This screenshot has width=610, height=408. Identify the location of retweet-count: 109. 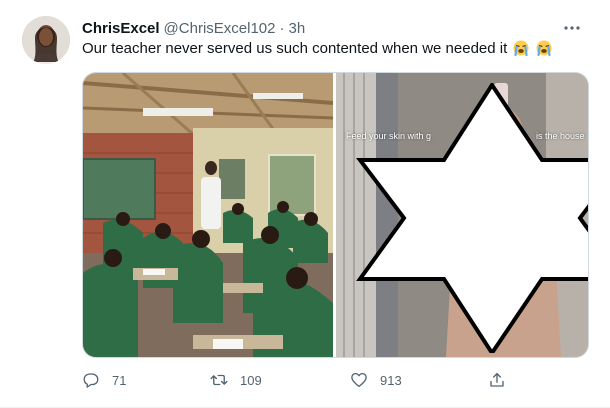
(251, 380).